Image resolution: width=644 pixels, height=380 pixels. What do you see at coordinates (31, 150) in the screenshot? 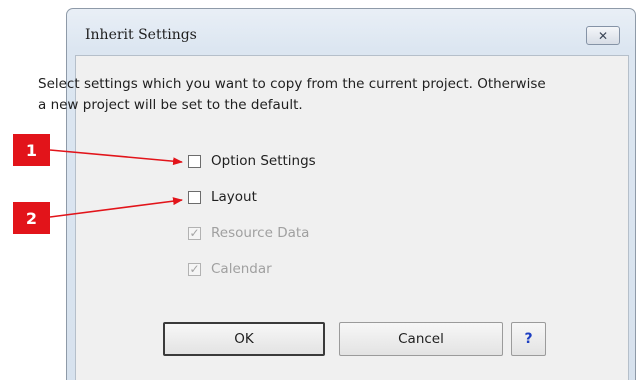
I see `annotation-marker-1: 1` at bounding box center [31, 150].